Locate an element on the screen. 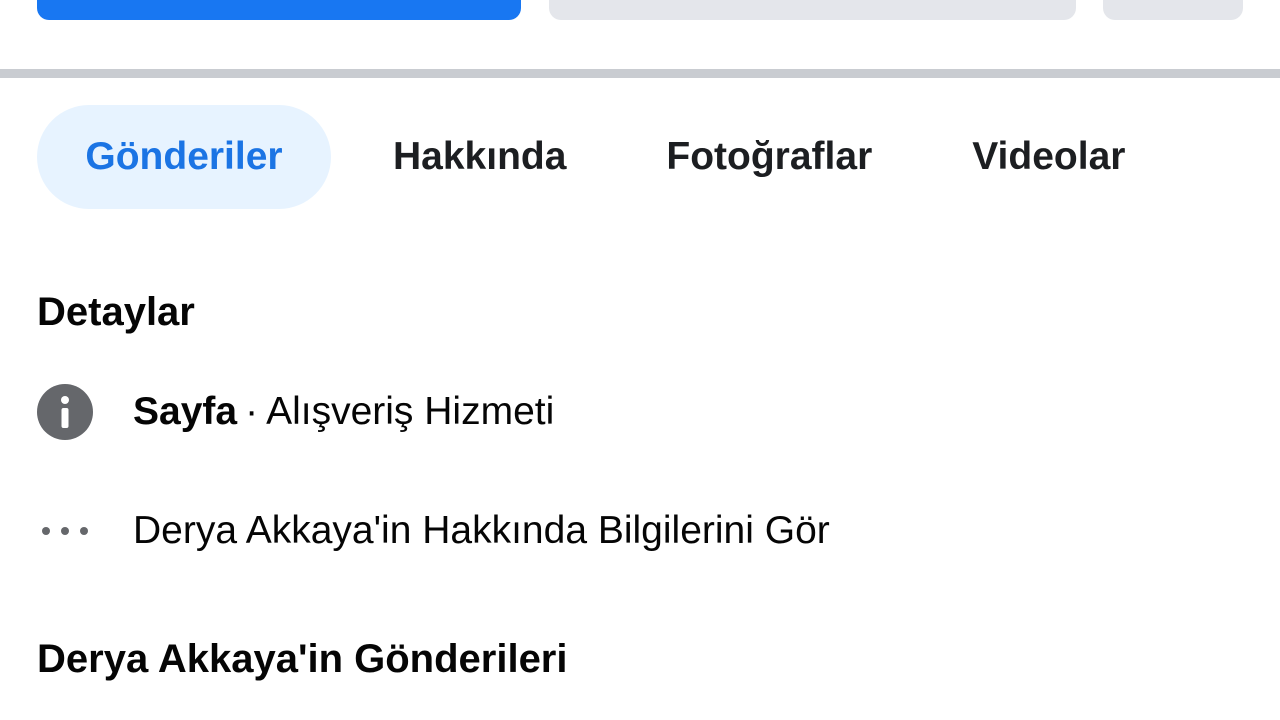 Image resolution: width=1280 pixels, height=720 pixels. tab-about: Hakkında is located at coordinates (479, 157).